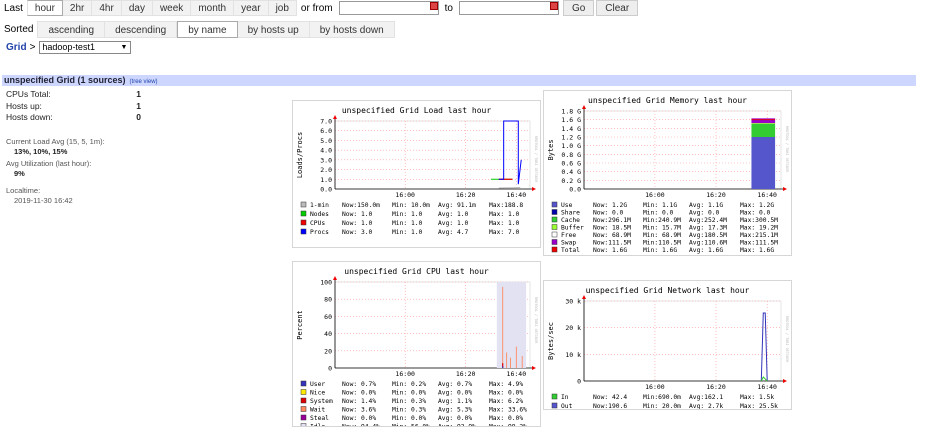 The width and height of the screenshot is (935, 427). Describe the element at coordinates (144, 82) in the screenshot. I see `tree-view-link: (tree view)` at that location.